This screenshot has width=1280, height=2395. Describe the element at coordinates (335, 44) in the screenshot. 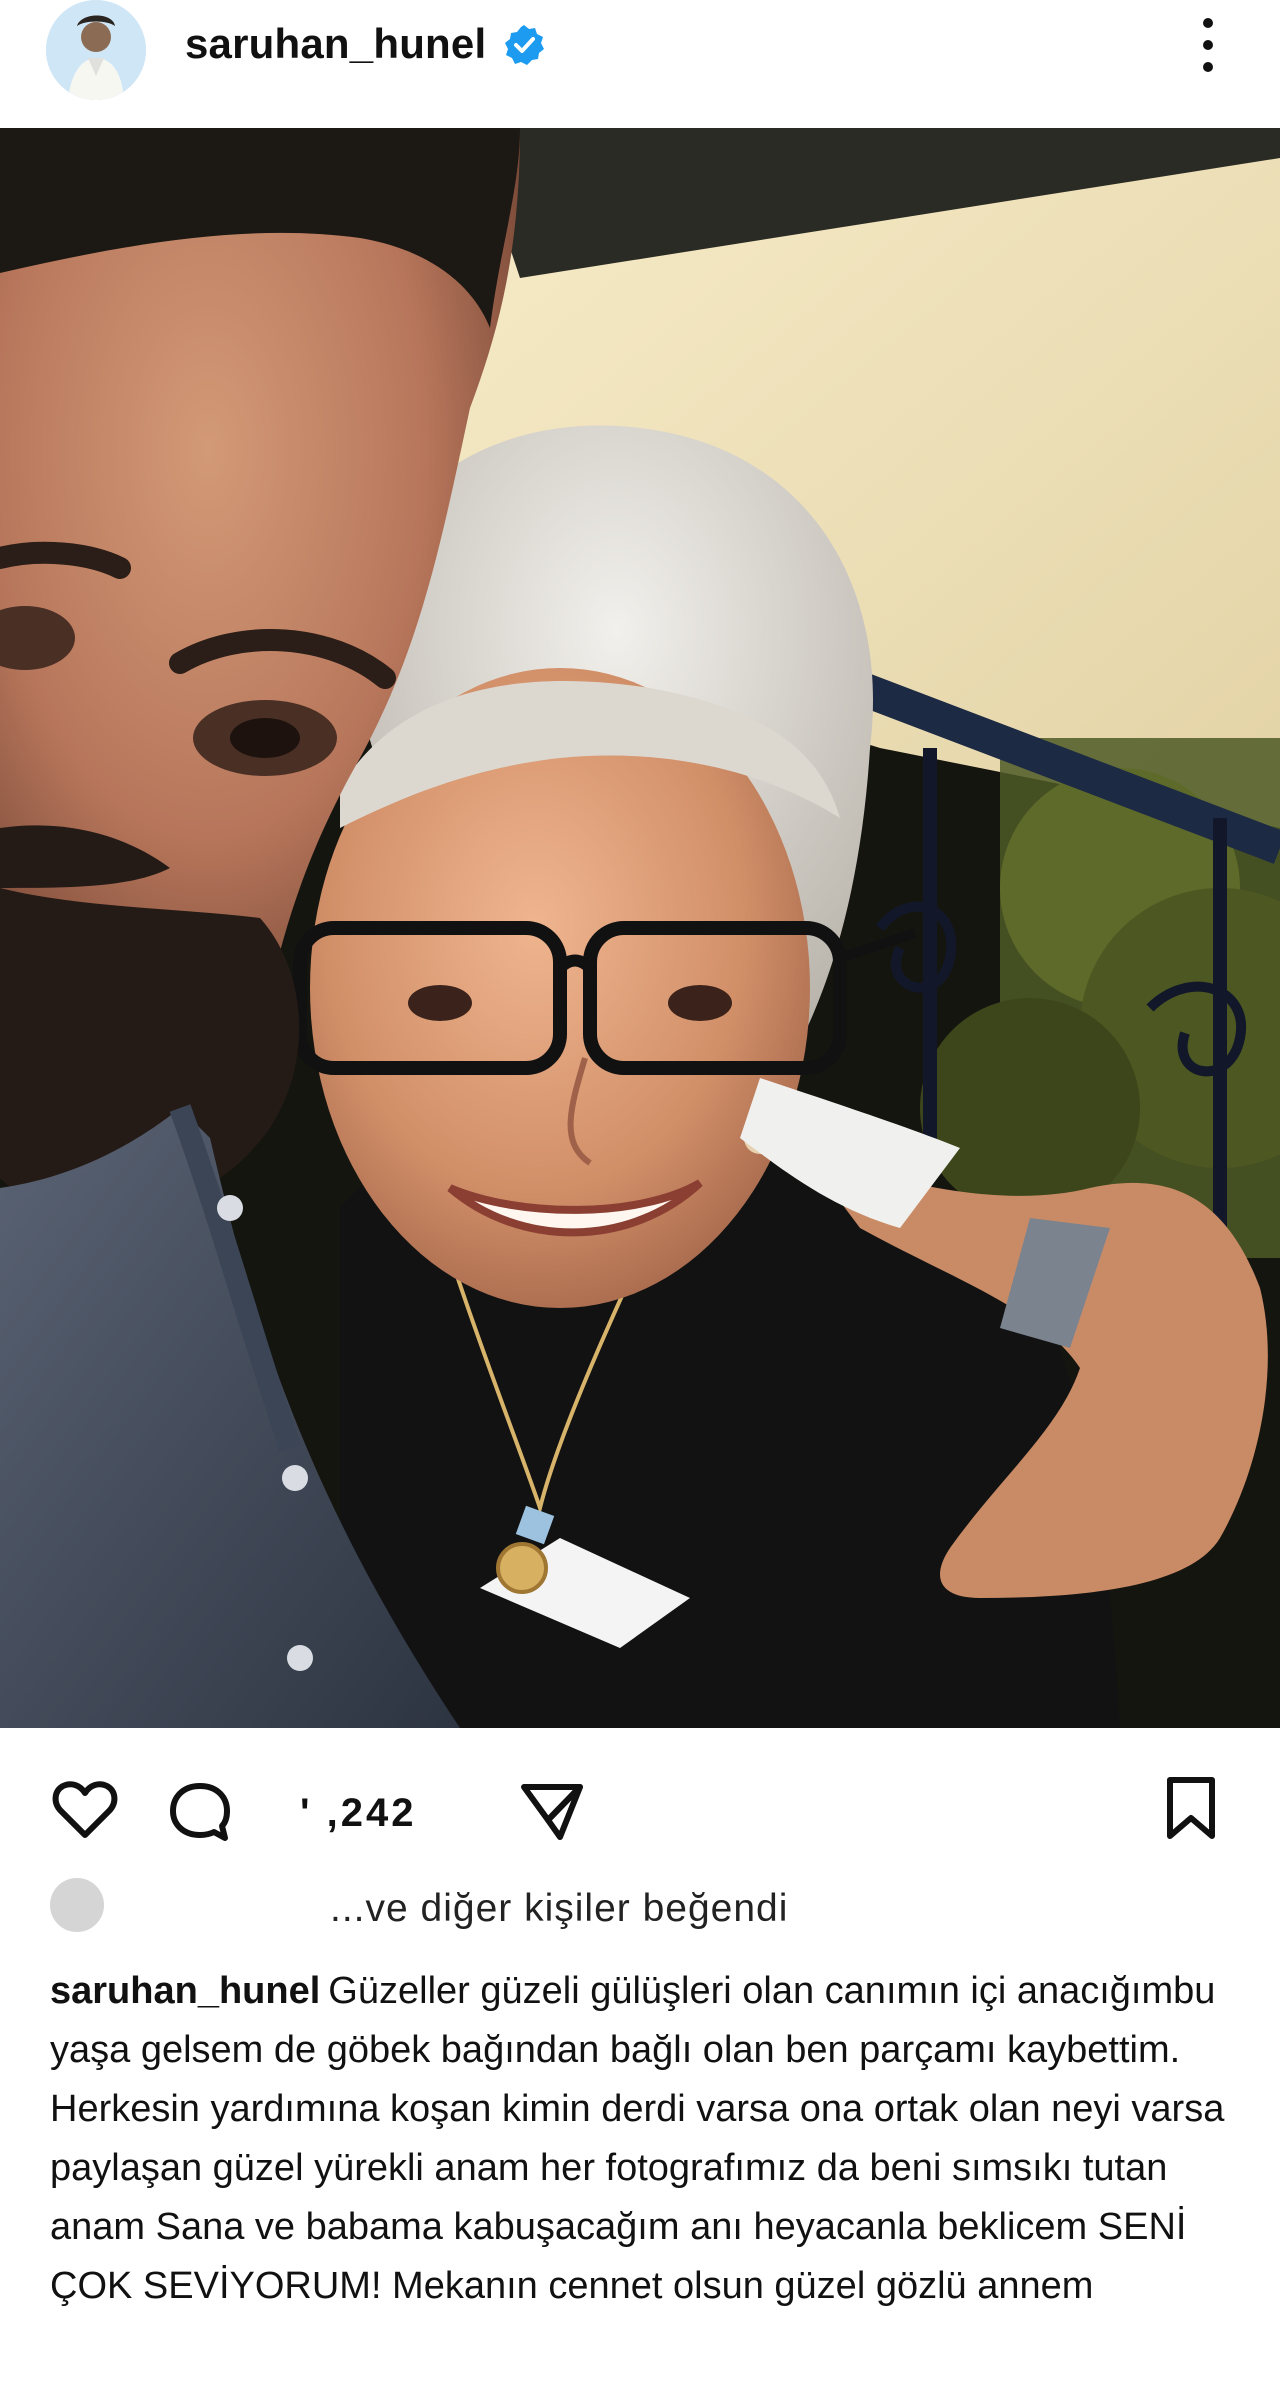

I see `post-username: saruhan_hunel` at that location.